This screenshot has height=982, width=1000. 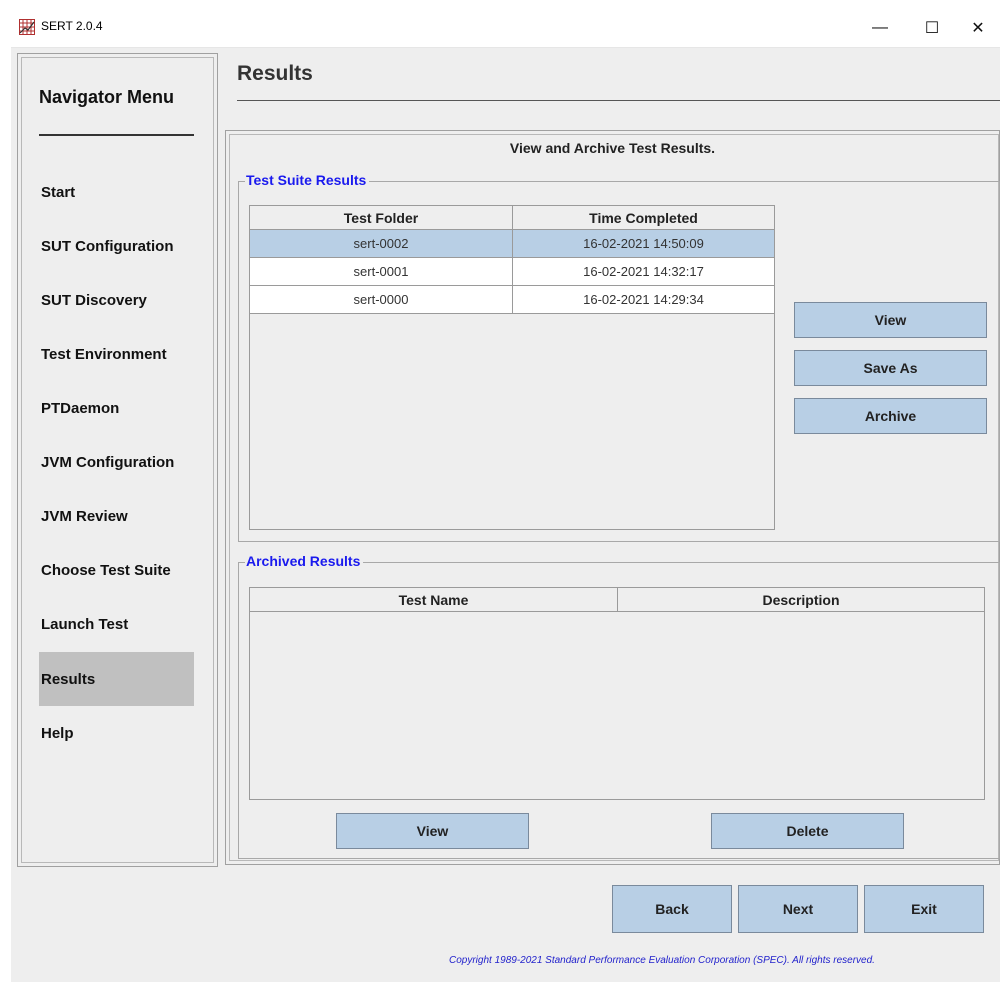 I want to click on app-grid-icon, so click(x=27, y=27).